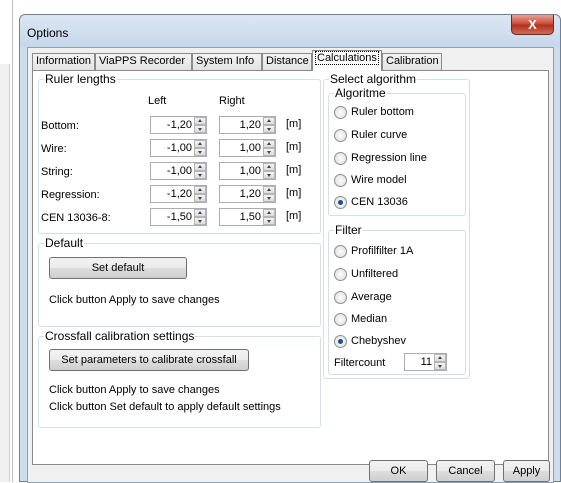 The width and height of the screenshot is (561, 483). I want to click on tab-label: System Info, so click(225, 61).